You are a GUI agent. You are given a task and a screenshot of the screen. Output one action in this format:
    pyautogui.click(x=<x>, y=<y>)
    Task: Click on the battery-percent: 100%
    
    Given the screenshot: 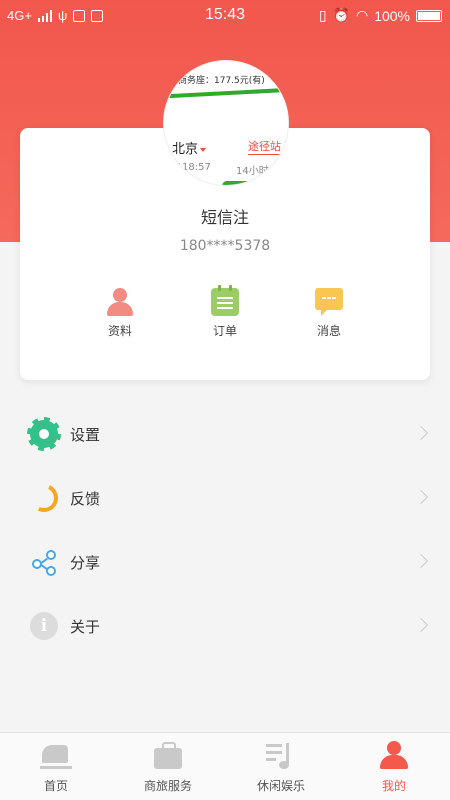 What is the action you would take?
    pyautogui.click(x=392, y=15)
    